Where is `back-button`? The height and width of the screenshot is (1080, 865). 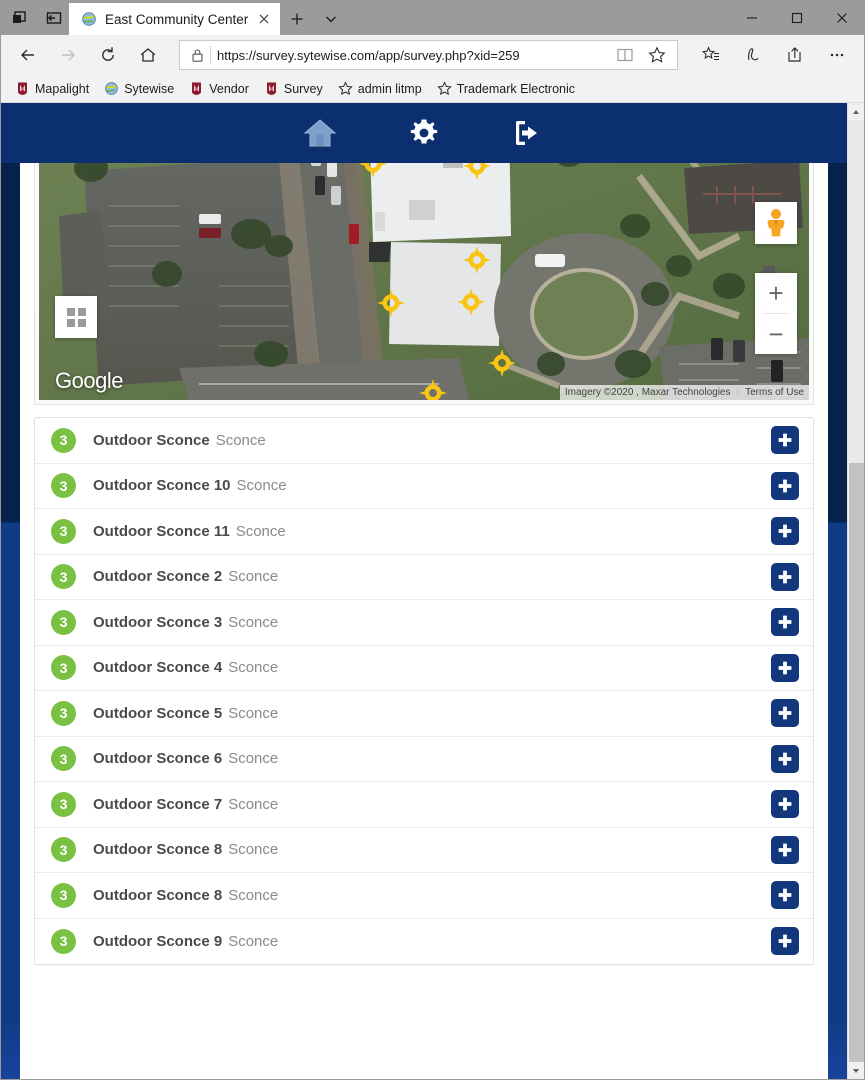 back-button is located at coordinates (28, 55).